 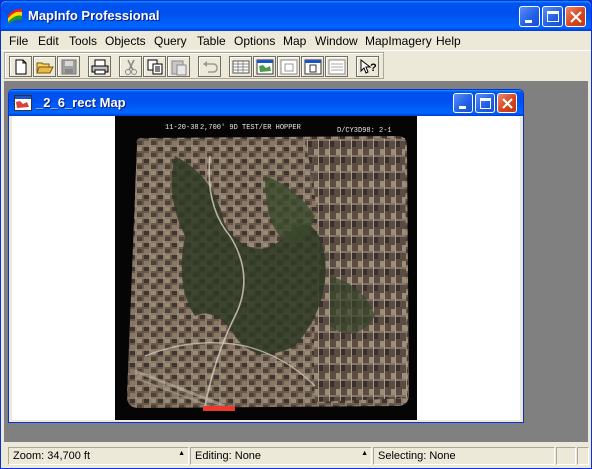 What do you see at coordinates (364, 453) in the screenshot?
I see `editing-up-arrow-icon: ▲` at bounding box center [364, 453].